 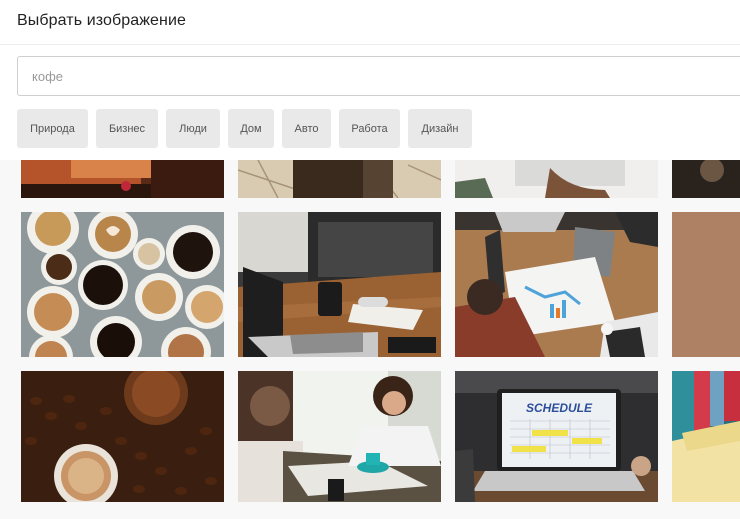 I want to click on category-chip-work: Работа, so click(x=369, y=128).